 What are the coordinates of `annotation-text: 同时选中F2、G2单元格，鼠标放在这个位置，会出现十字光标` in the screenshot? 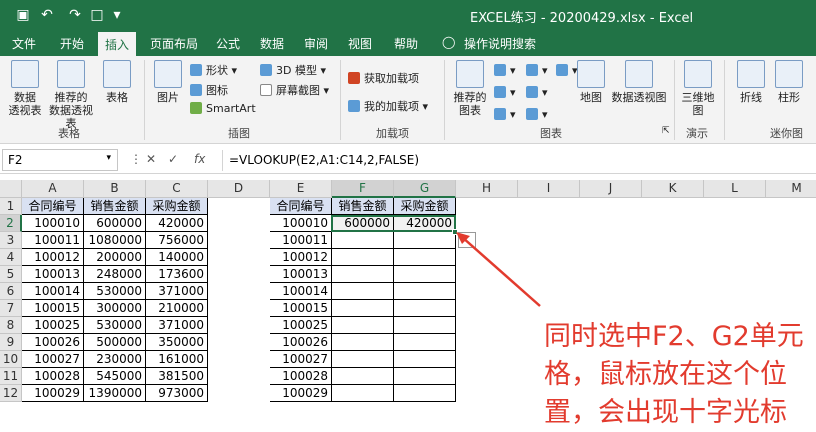 It's located at (674, 374).